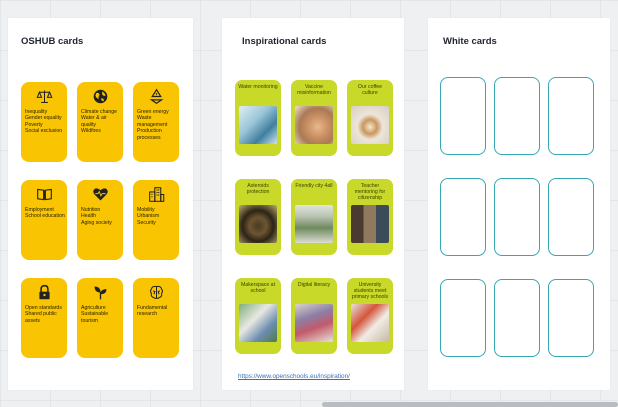 The width and height of the screenshot is (618, 407). I want to click on card-item: Shared public assets, so click(41, 317).